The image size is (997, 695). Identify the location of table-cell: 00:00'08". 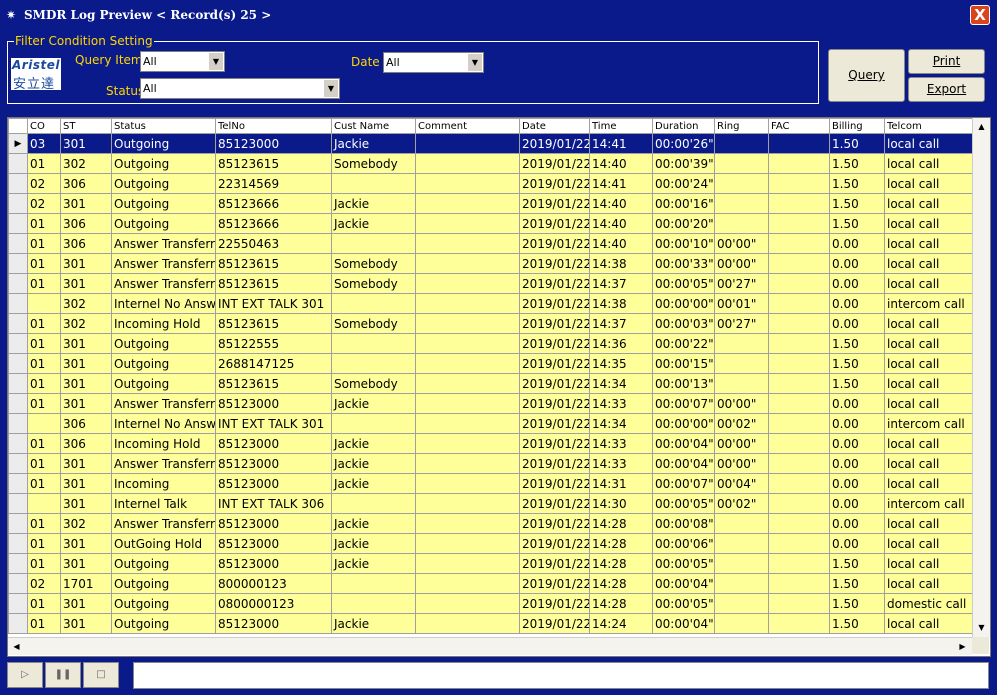
(683, 523).